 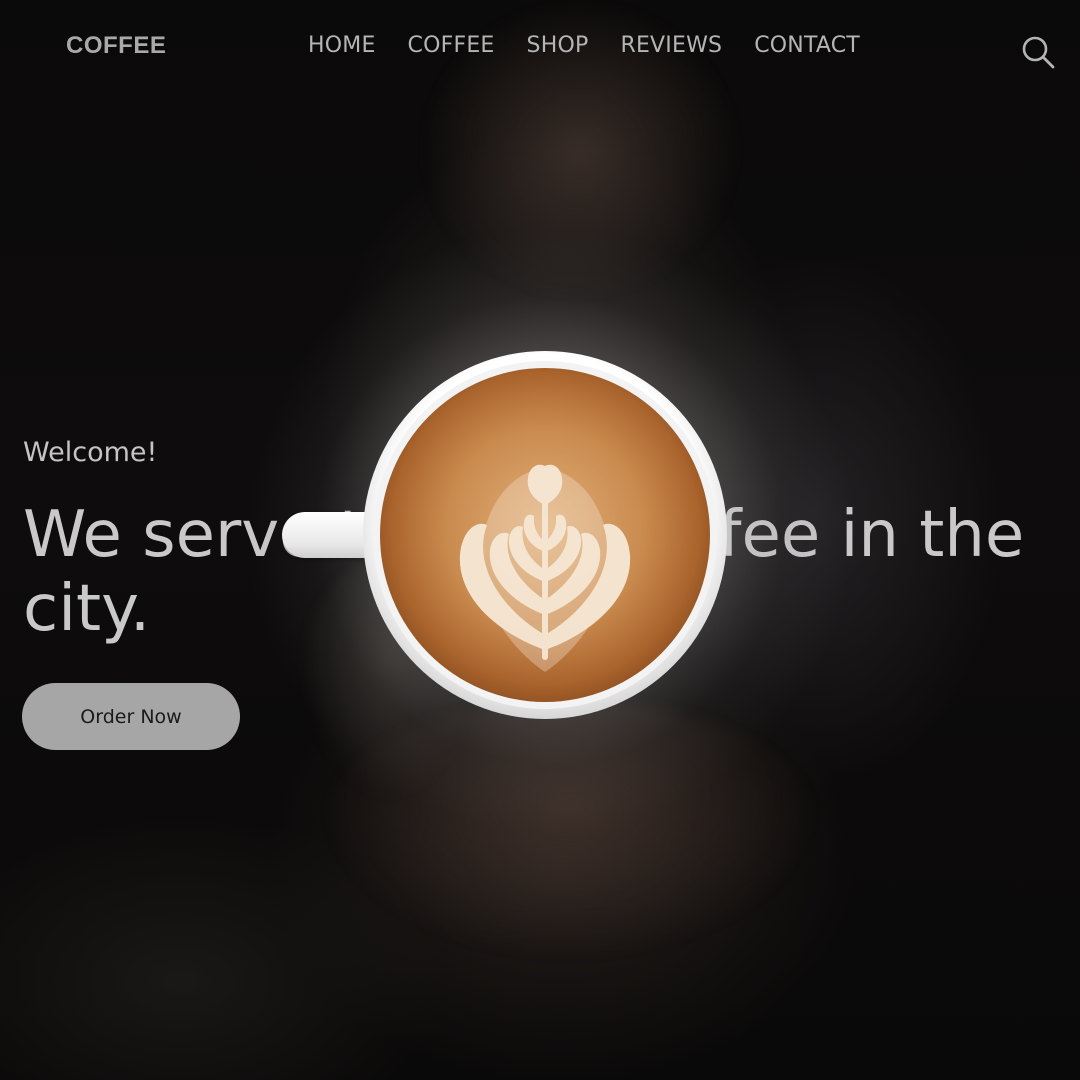 I want to click on nav-item-contact: CONTACT, so click(x=807, y=45).